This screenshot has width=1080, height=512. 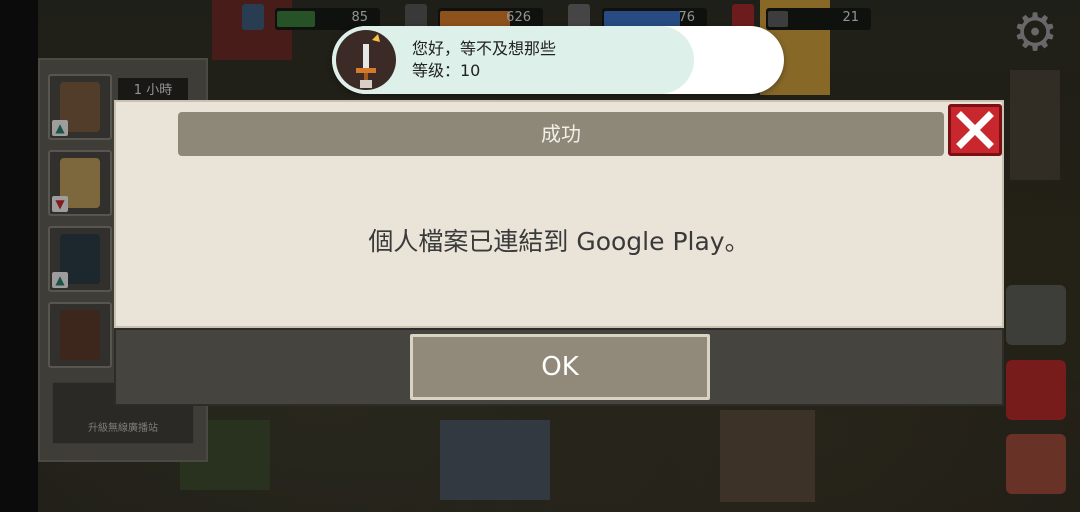 I want to click on toast-level: 等级：10, so click(x=446, y=70).